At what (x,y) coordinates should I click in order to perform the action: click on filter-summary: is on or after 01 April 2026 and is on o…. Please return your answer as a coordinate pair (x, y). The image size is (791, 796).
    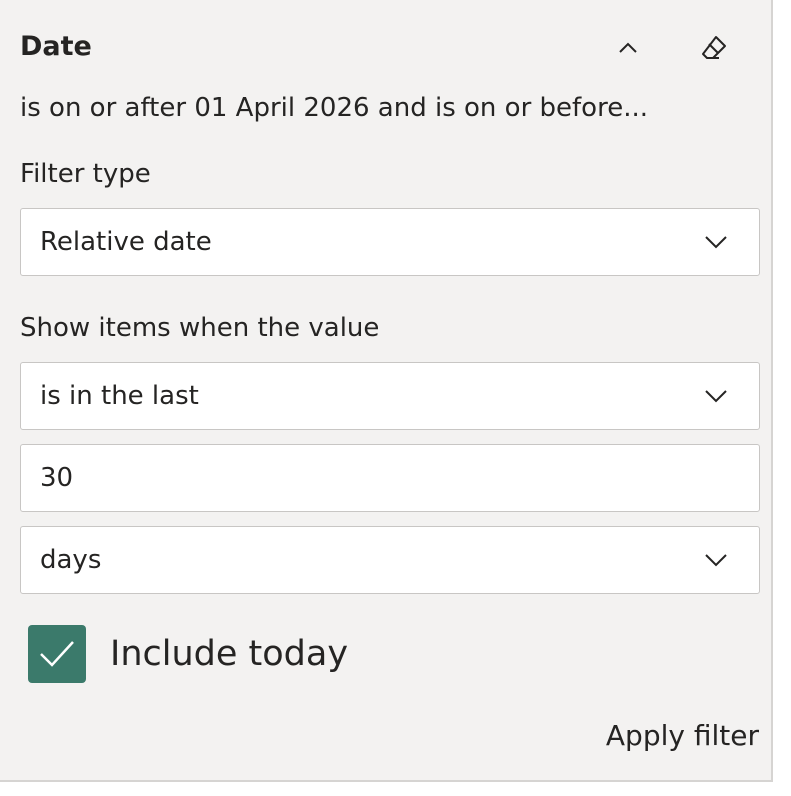
    Looking at the image, I should click on (334, 108).